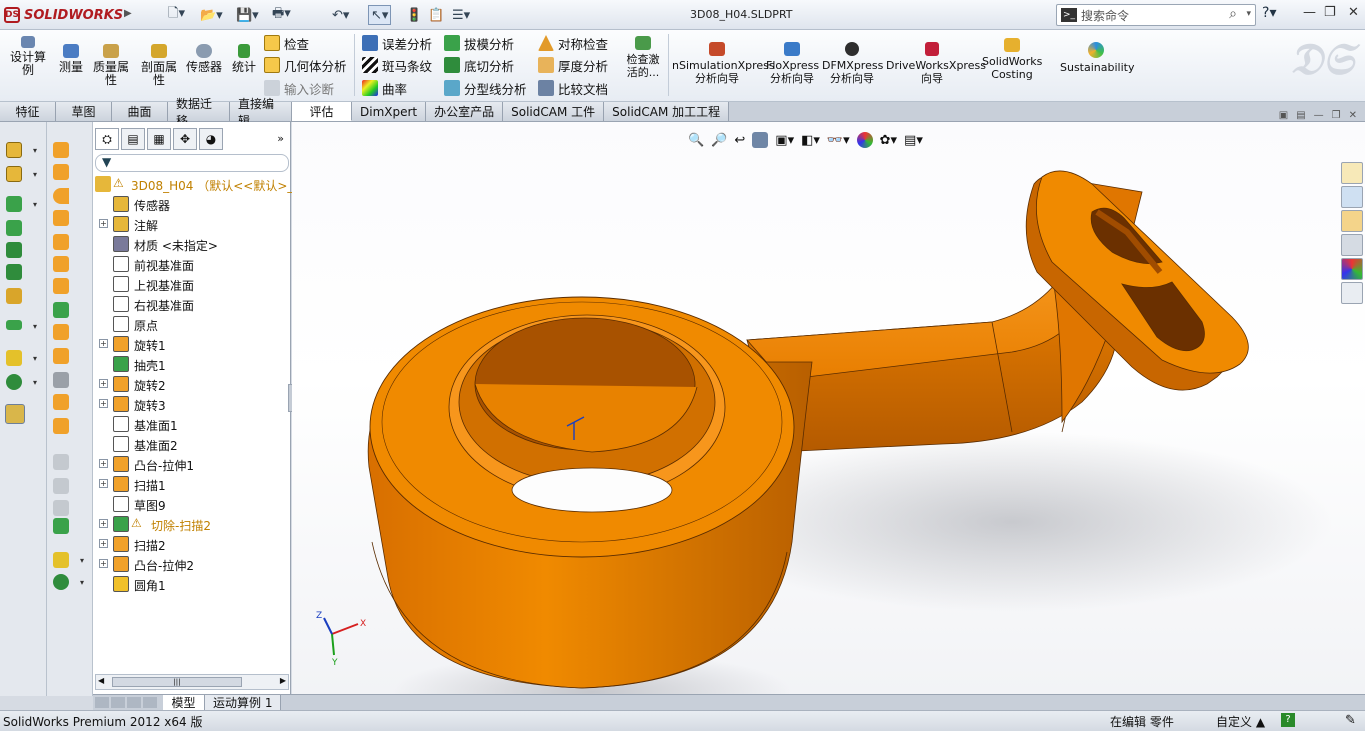  I want to click on zebra-button: 斑马条纹, so click(397, 65).